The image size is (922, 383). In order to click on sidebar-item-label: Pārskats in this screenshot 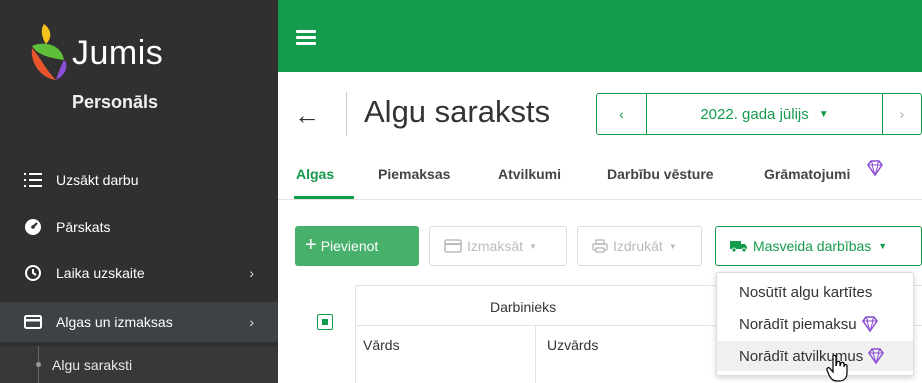, I will do `click(83, 227)`.